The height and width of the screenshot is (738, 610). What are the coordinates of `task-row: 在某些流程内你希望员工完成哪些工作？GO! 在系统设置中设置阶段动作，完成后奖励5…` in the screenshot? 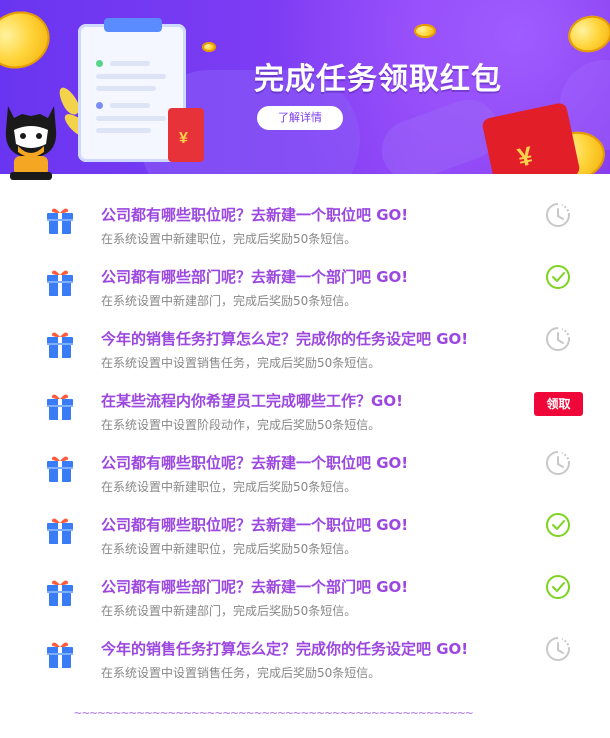 It's located at (305, 400).